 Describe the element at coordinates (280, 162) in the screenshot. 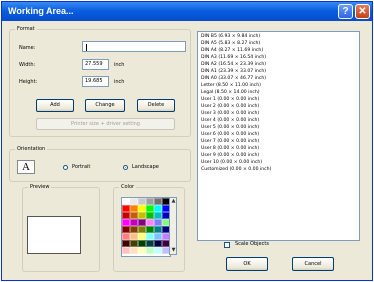

I see `size-list-item: User 10 (0.00 × 0.00 inch)` at that location.